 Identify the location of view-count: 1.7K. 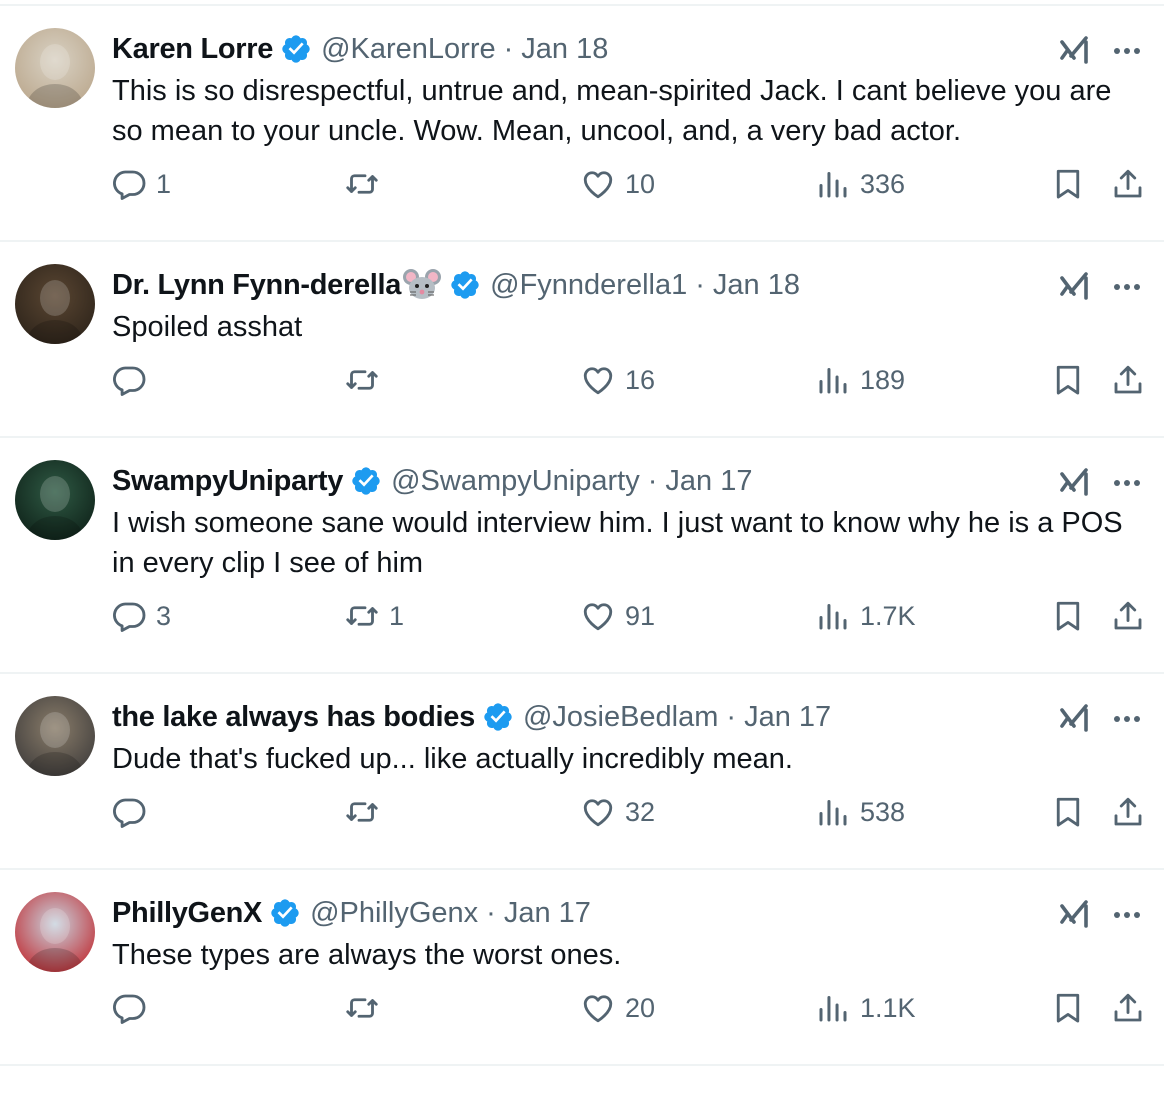
(888, 615).